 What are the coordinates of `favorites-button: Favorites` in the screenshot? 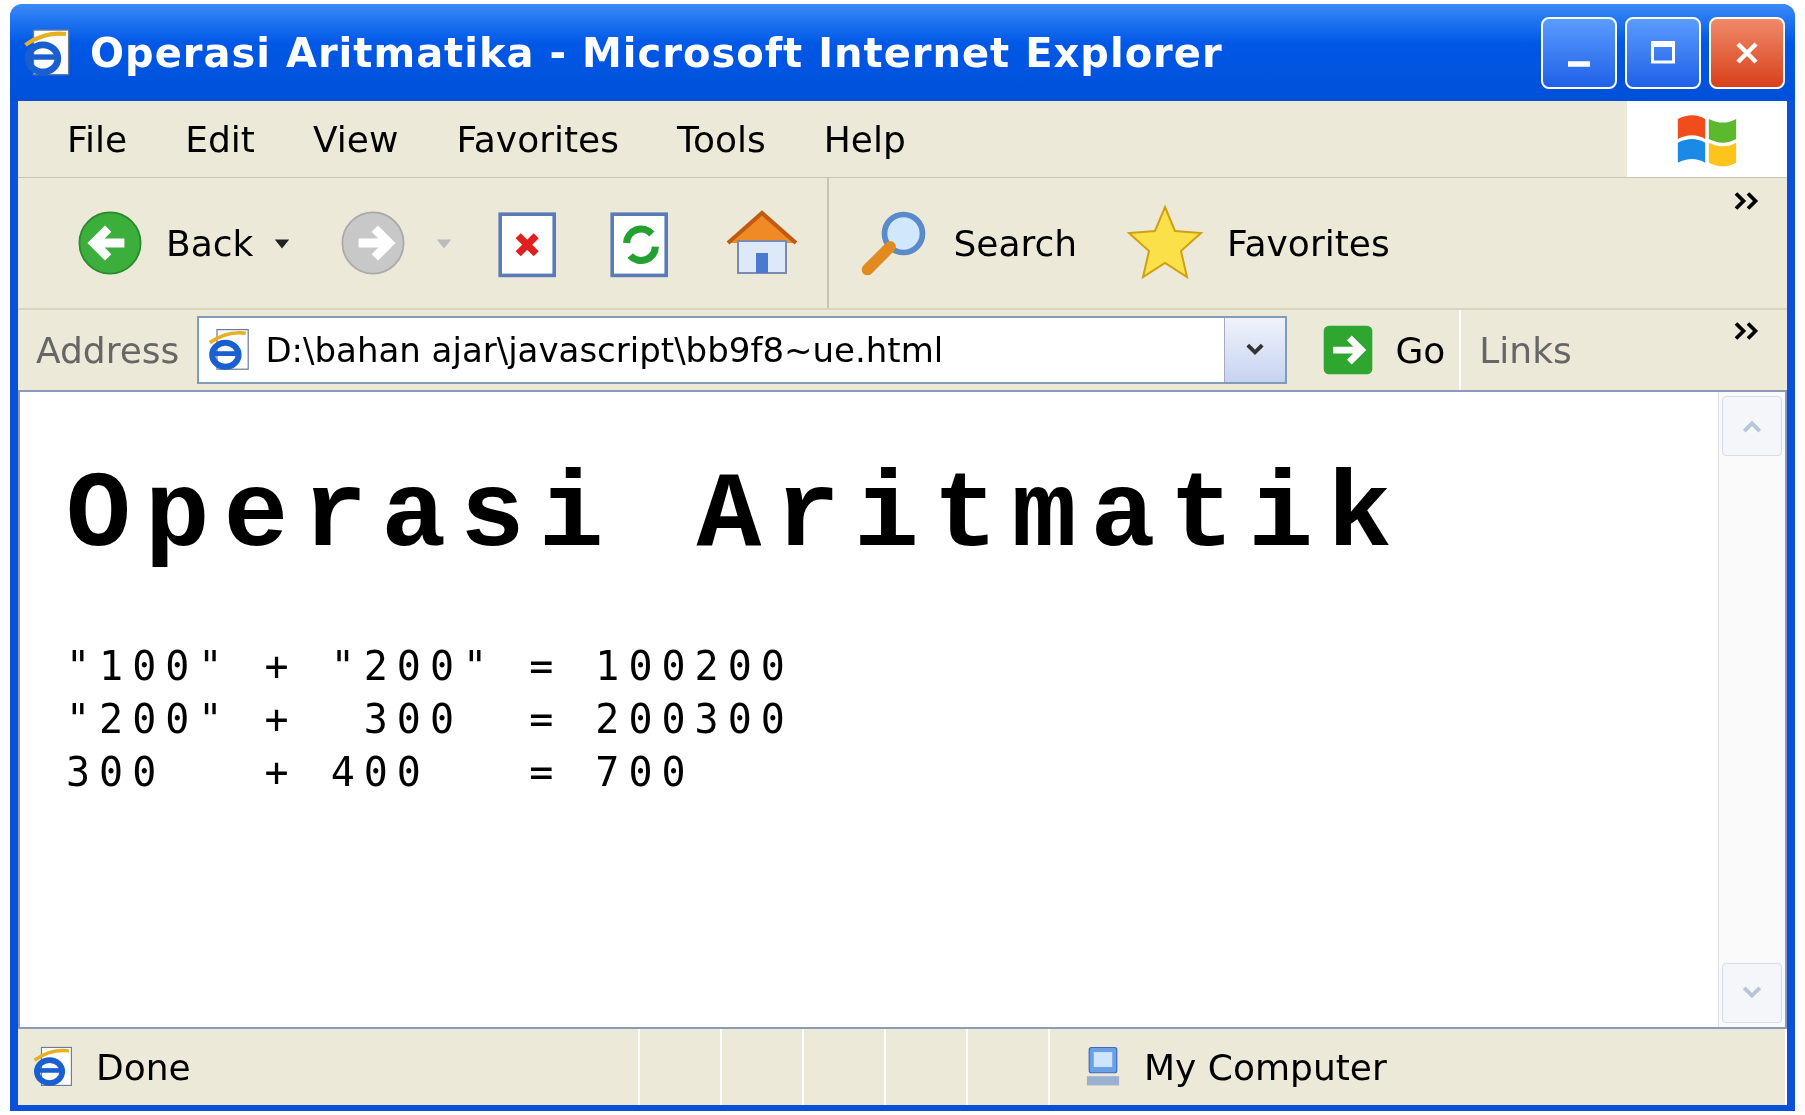 It's located at (1253, 243).